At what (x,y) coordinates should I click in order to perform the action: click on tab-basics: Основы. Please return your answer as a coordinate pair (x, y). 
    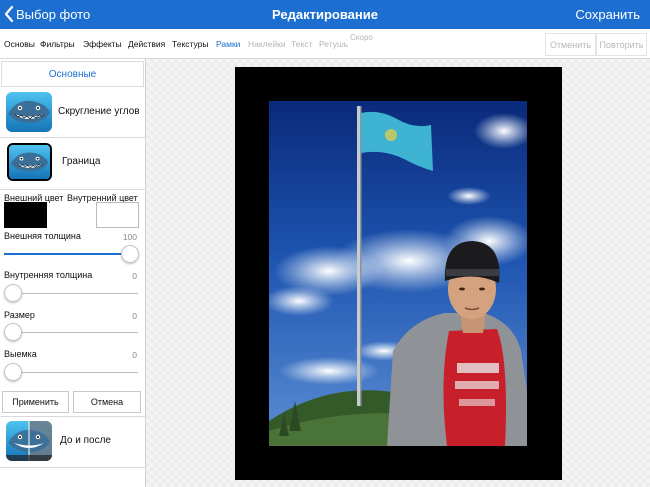
    Looking at the image, I should click on (19, 44).